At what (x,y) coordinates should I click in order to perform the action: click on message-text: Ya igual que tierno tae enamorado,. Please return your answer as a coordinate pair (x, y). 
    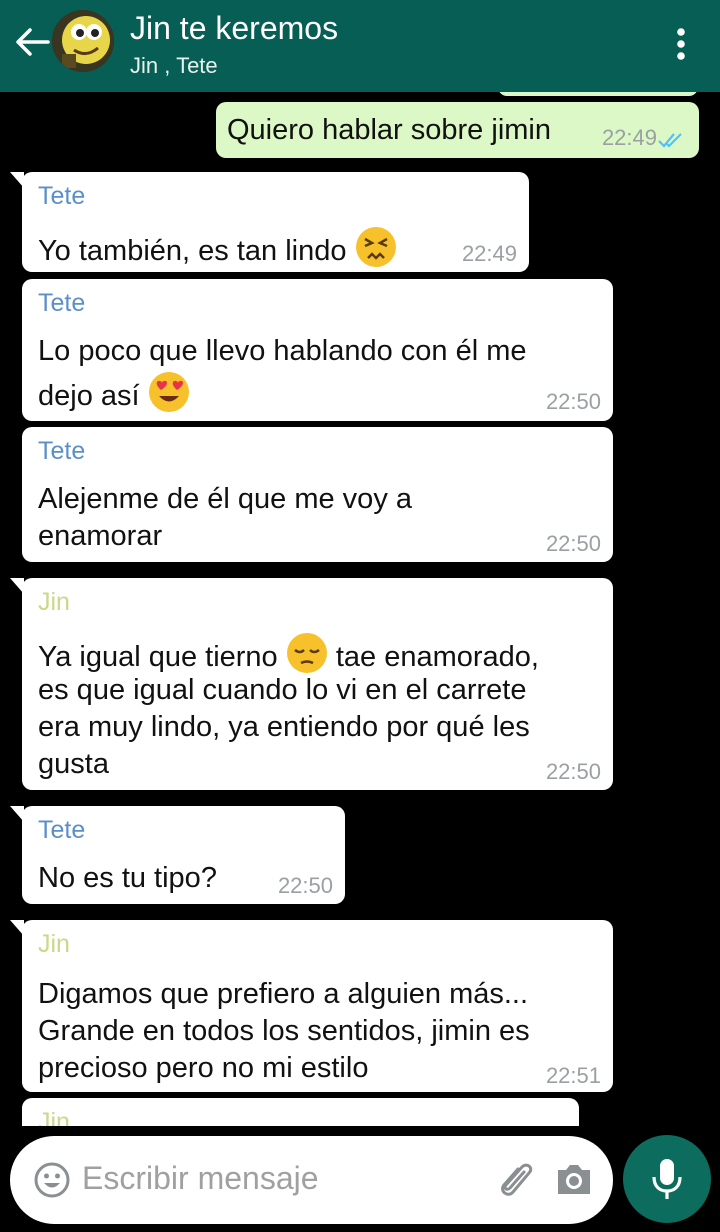
    Looking at the image, I should click on (288, 654).